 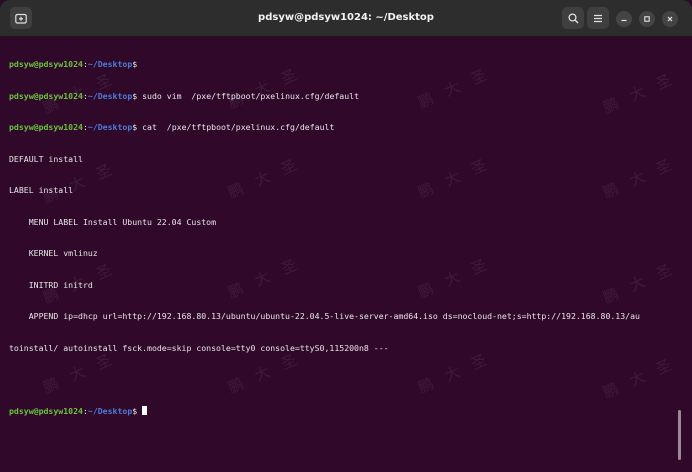 I want to click on output-line: KERNEL vmlinuz, so click(x=53, y=253).